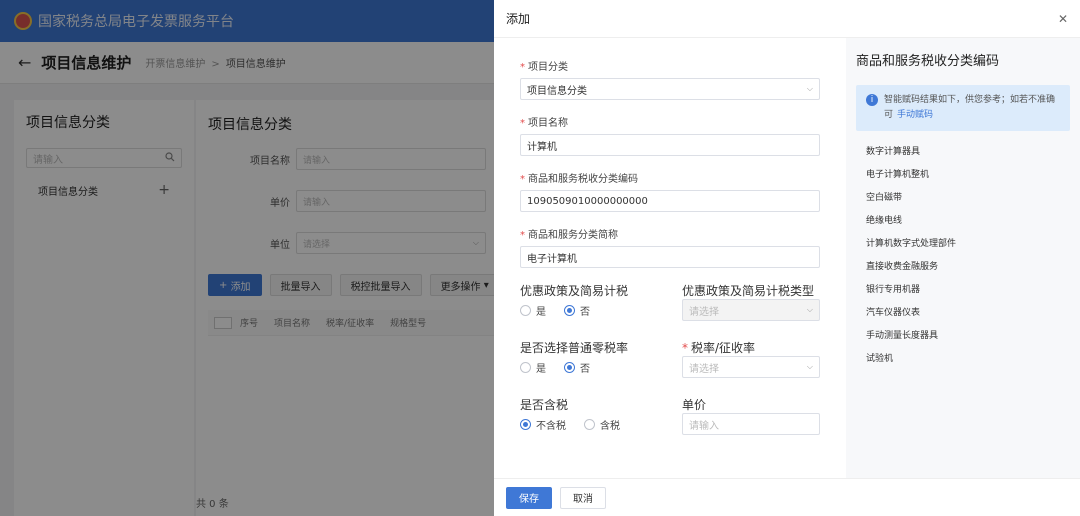  I want to click on field-tax-rate: * 税率/征收率 请选择 ⌵, so click(751, 358).